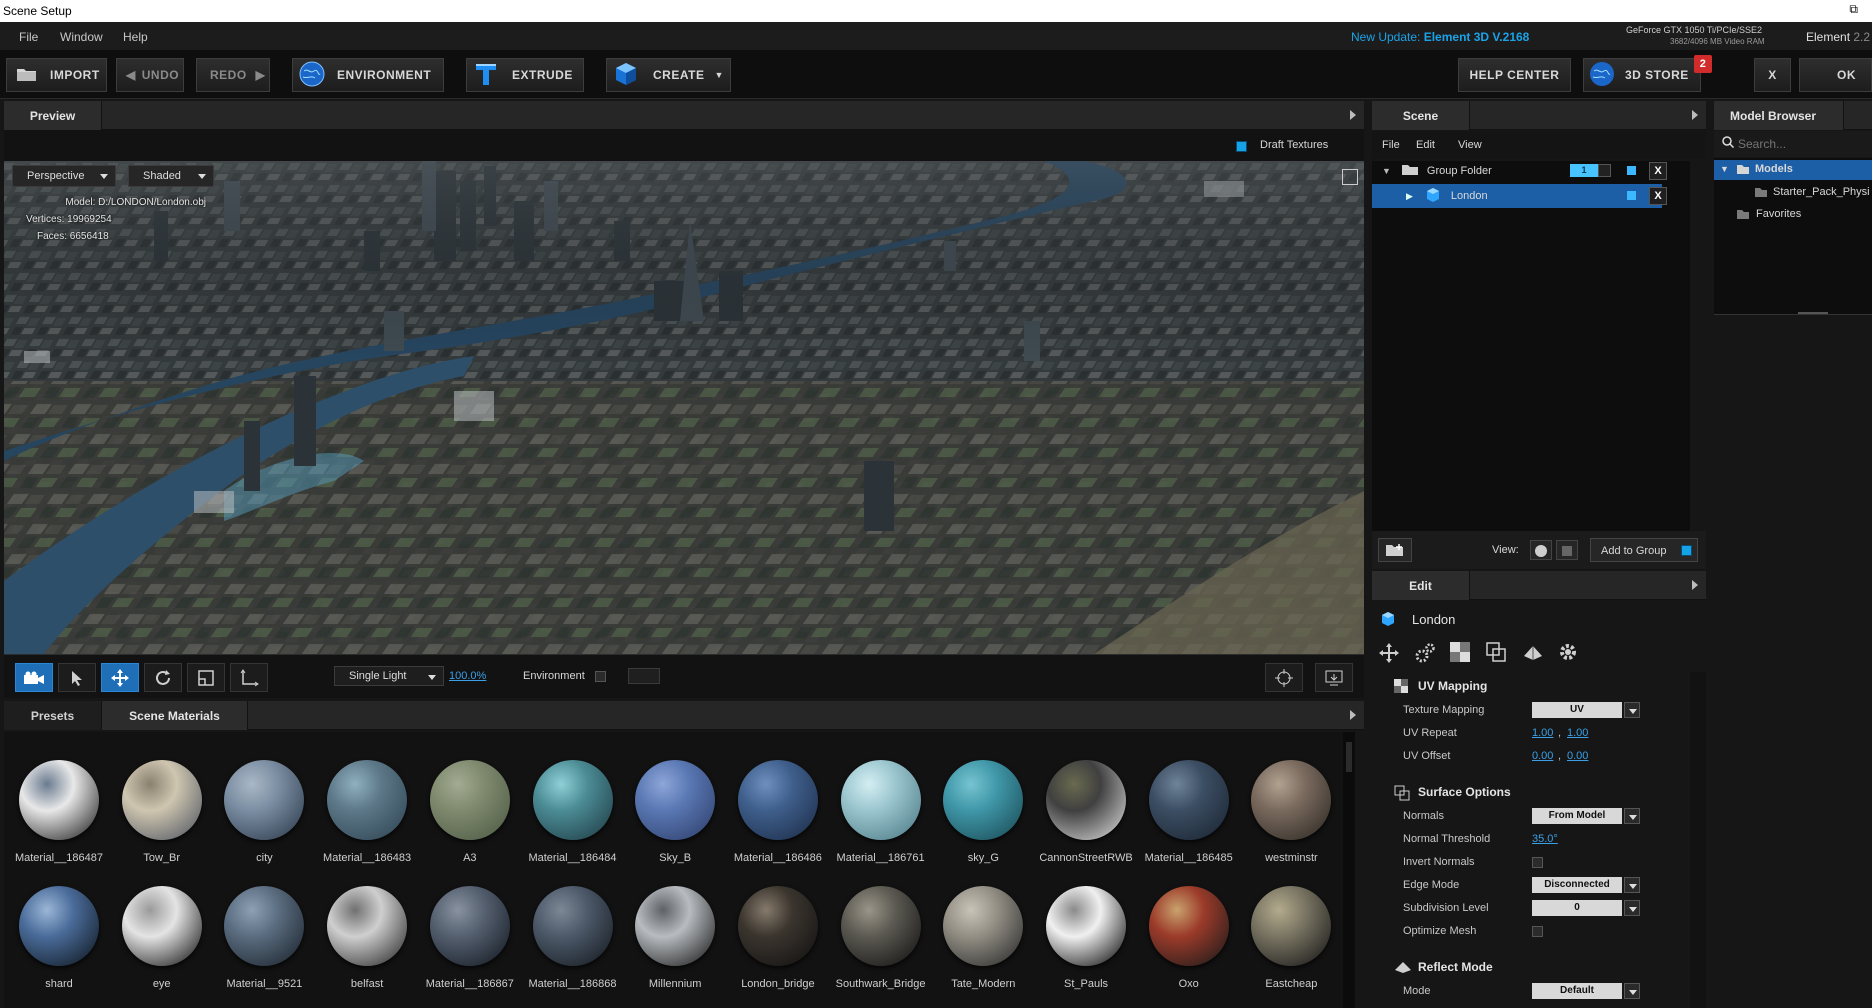 This screenshot has height=1008, width=1872. What do you see at coordinates (1421, 115) in the screenshot?
I see `tab-scene: Scene` at bounding box center [1421, 115].